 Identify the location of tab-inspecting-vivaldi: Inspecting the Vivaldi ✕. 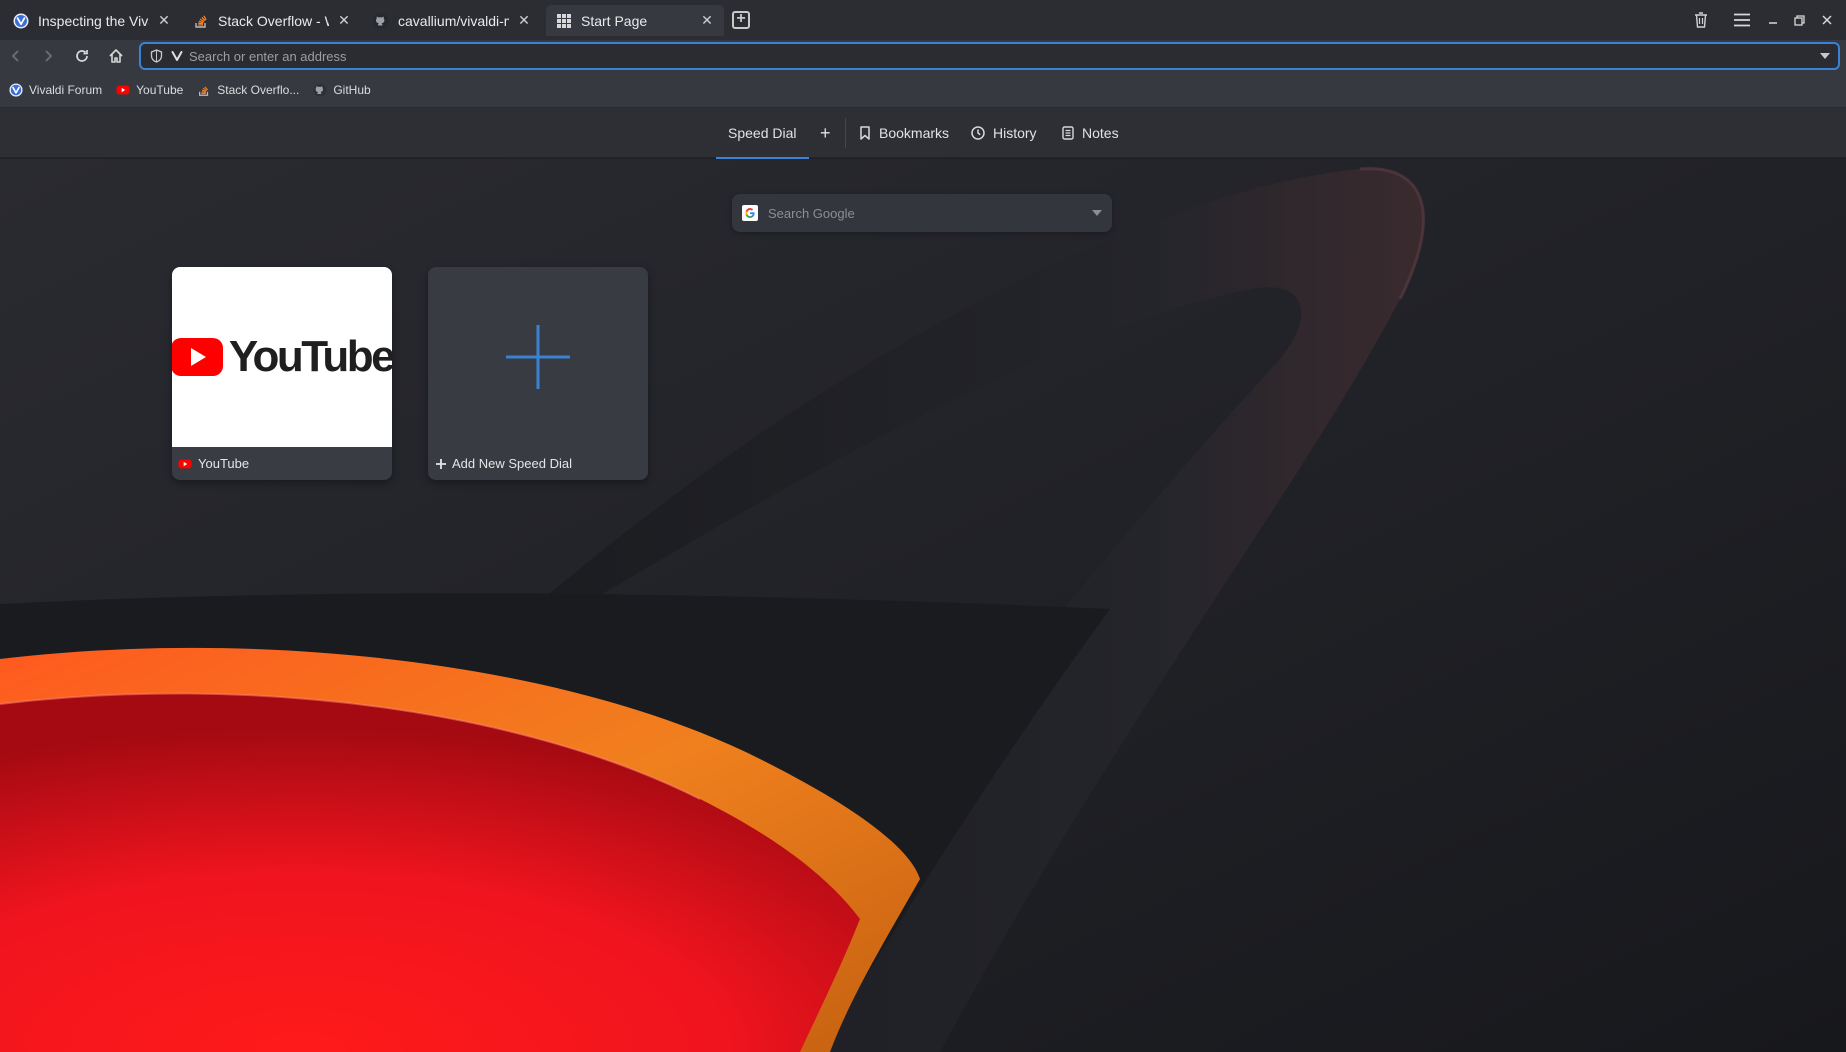
(92, 20).